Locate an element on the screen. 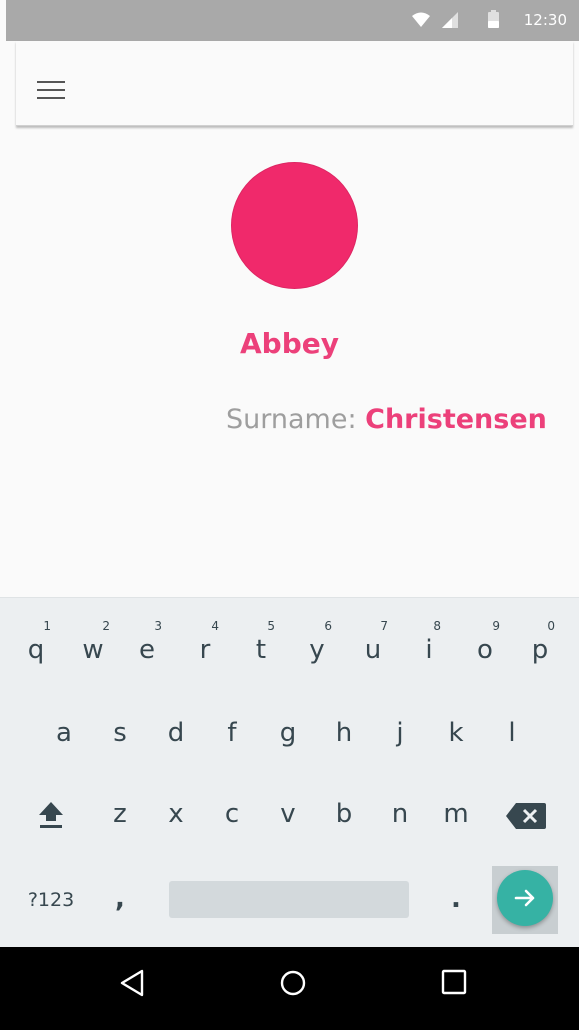  navigation-bar is located at coordinates (289, 988).